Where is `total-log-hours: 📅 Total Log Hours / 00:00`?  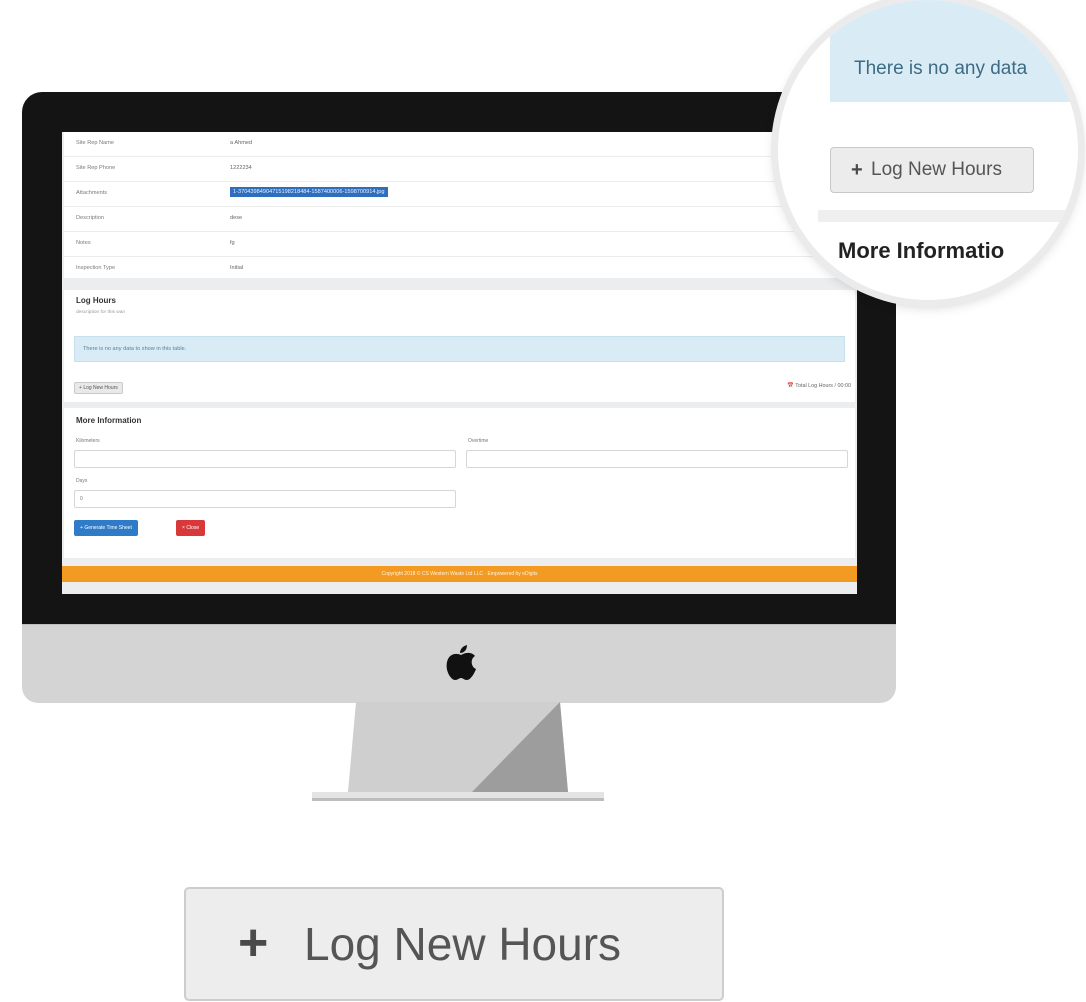
total-log-hours: 📅 Total Log Hours / 00:00 is located at coordinates (819, 386).